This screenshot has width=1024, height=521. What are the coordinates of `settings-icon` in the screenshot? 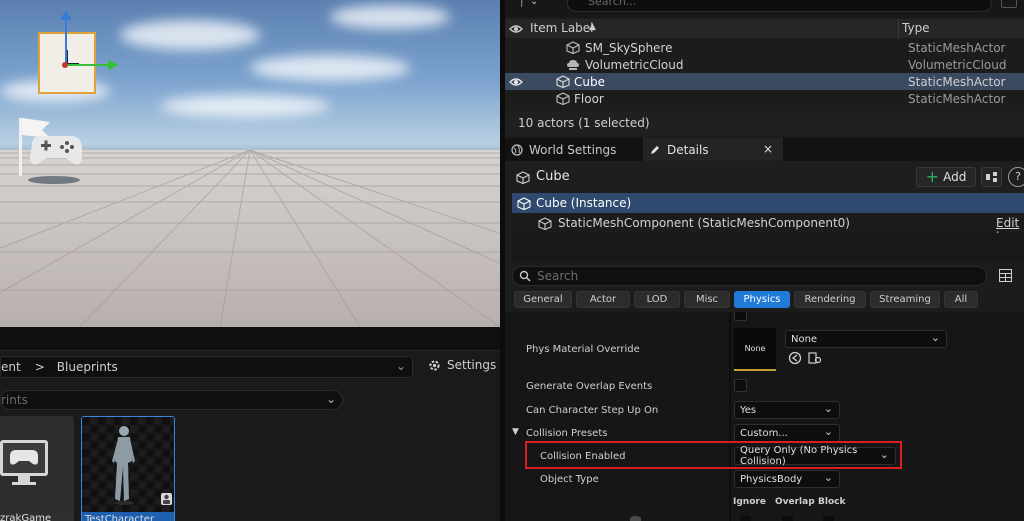 It's located at (1009, 4).